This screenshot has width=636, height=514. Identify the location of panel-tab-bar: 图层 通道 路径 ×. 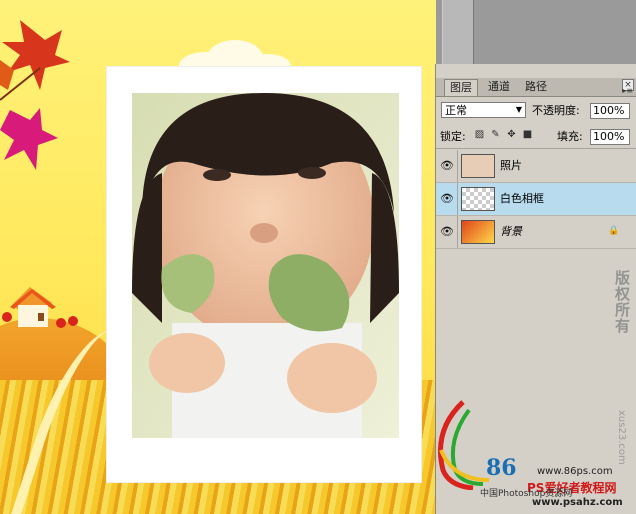
(536, 87).